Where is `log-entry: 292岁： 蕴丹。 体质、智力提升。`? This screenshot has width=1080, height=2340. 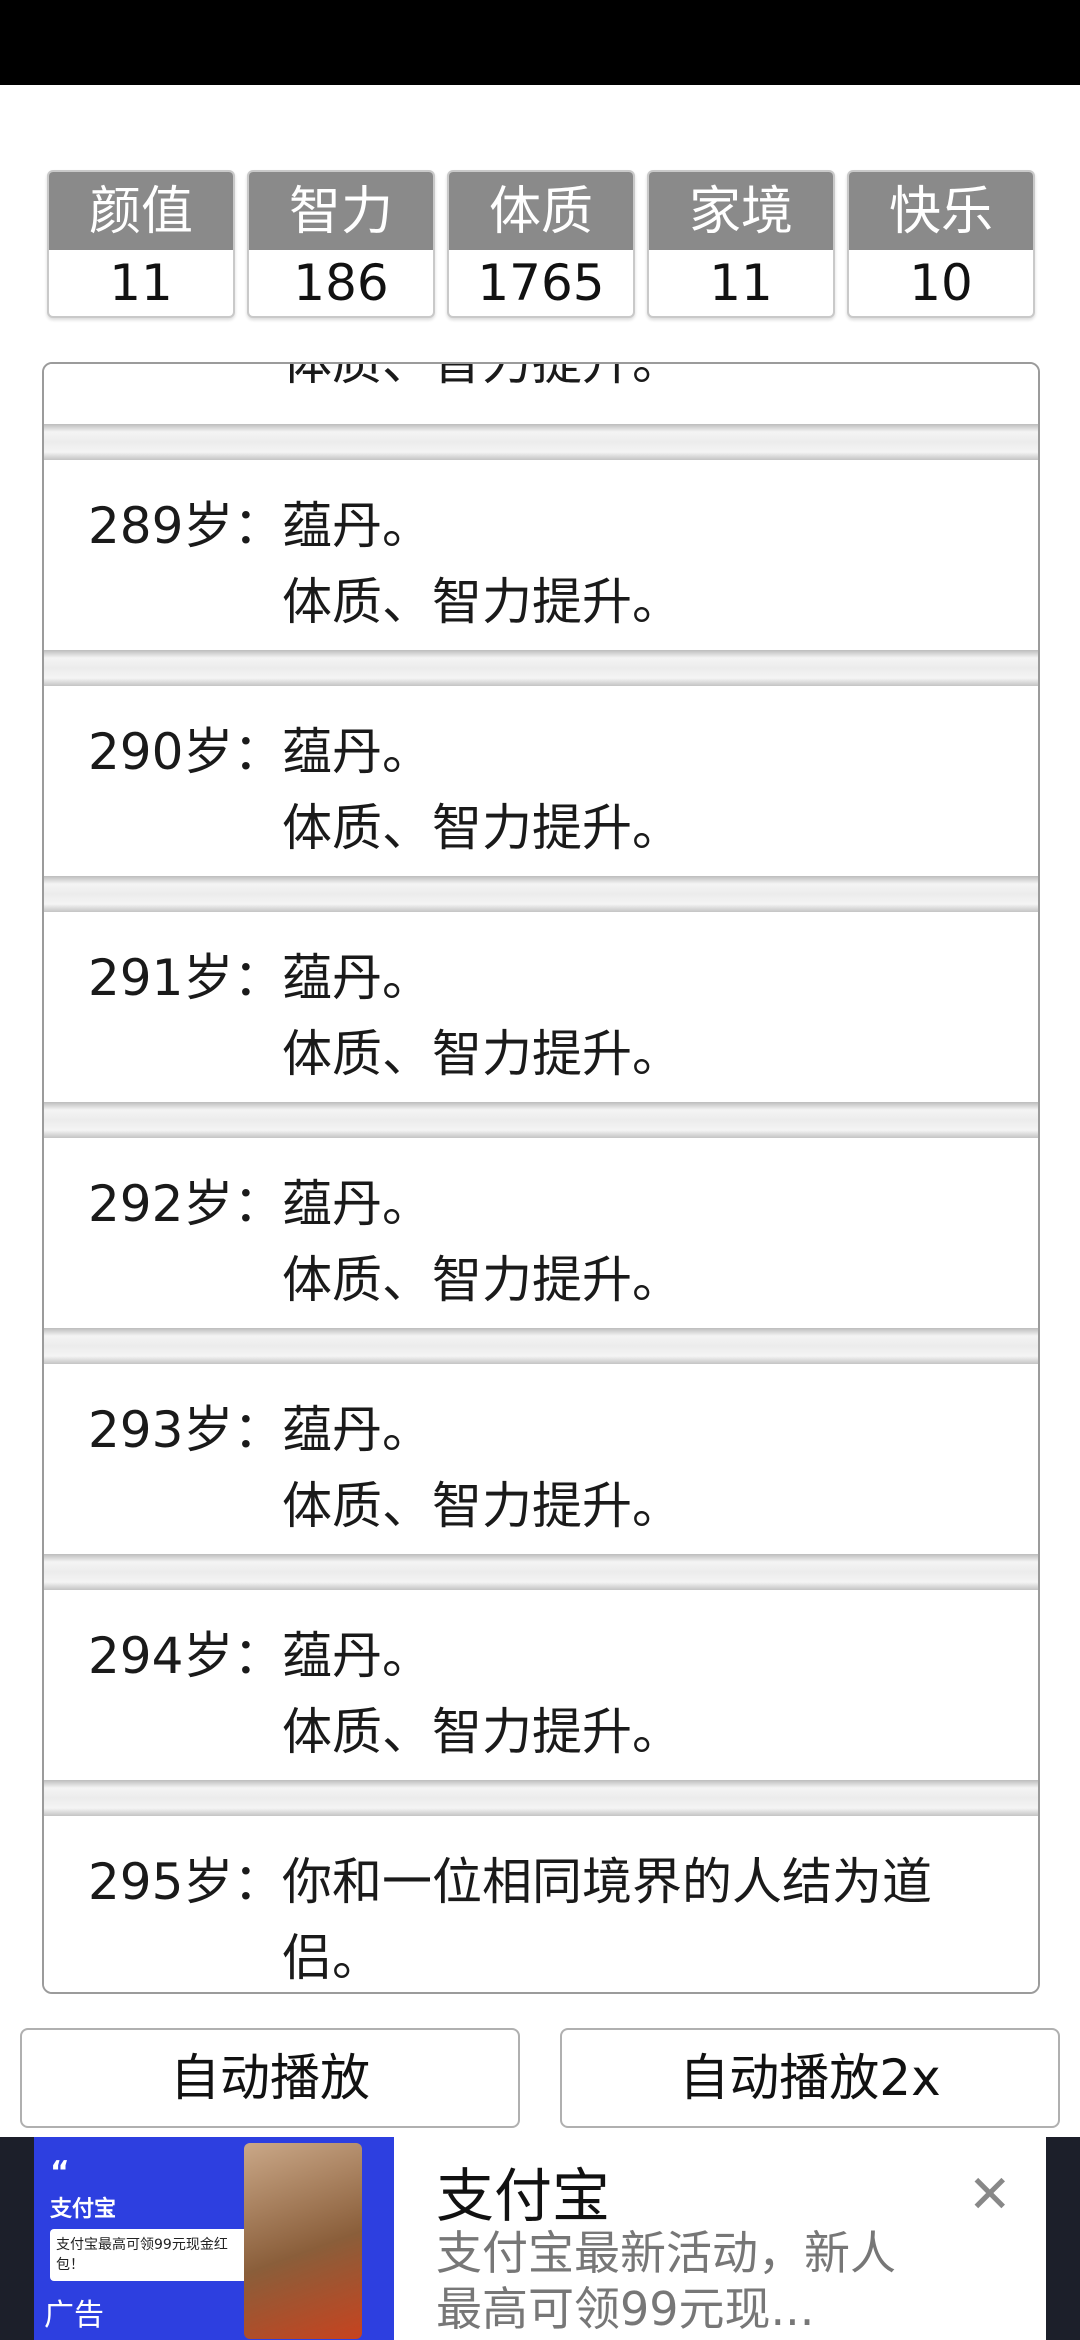
log-entry: 292岁： 蕴丹。 体质、智力提升。 is located at coordinates (541, 1233).